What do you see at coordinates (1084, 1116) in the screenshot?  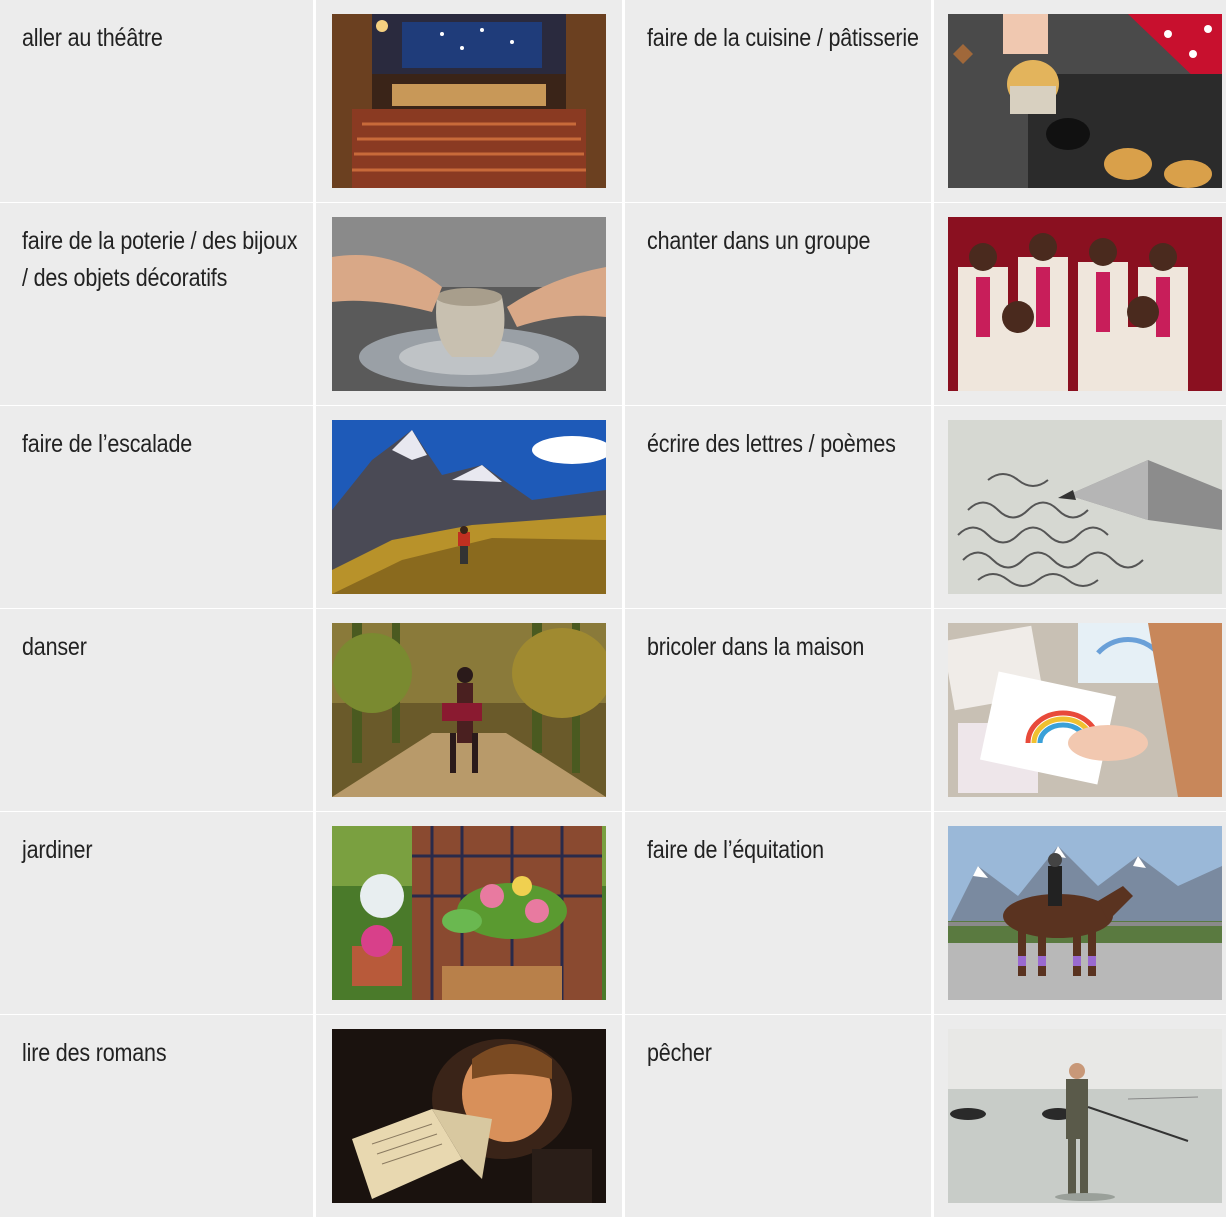 I see `fisherman-sea-image` at bounding box center [1084, 1116].